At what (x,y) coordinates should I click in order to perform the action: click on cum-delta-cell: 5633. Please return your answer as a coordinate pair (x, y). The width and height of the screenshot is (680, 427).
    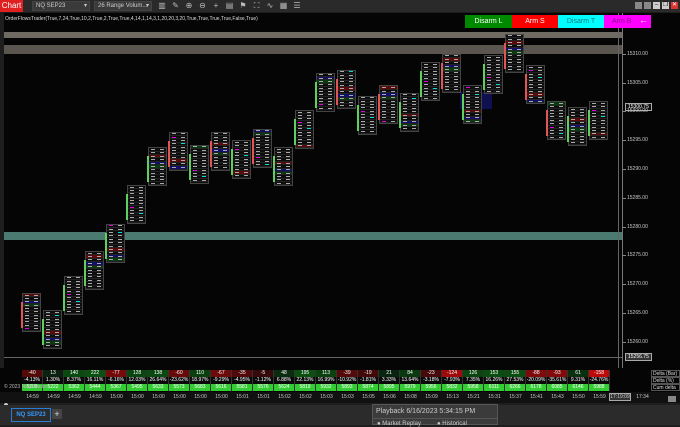
    Looking at the image, I should click on (158, 387).